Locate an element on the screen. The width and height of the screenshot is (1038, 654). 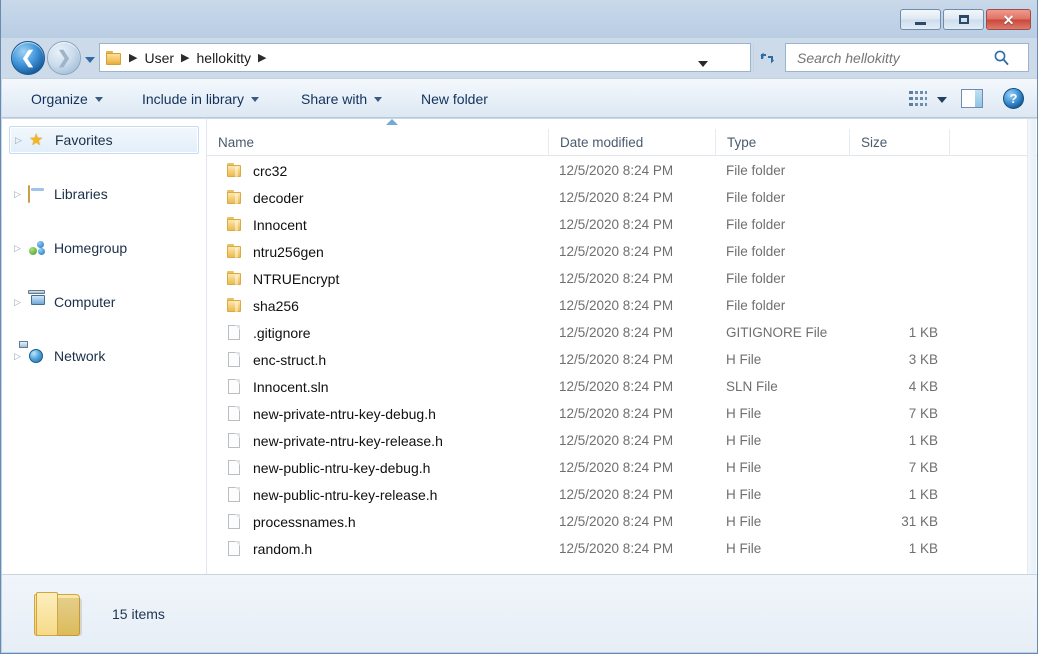
file-name-cell: processnames.h is located at coordinates (377, 522).